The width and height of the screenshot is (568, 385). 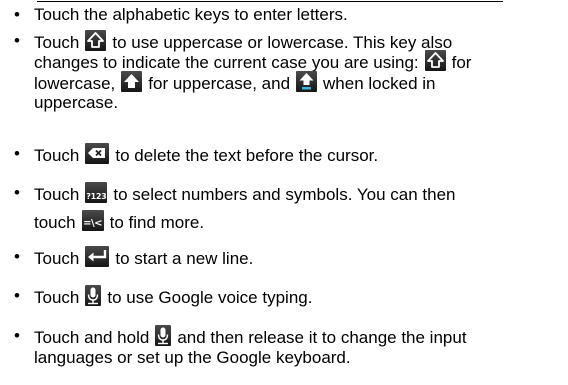 I want to click on text-segment: to find more., so click(x=157, y=222).